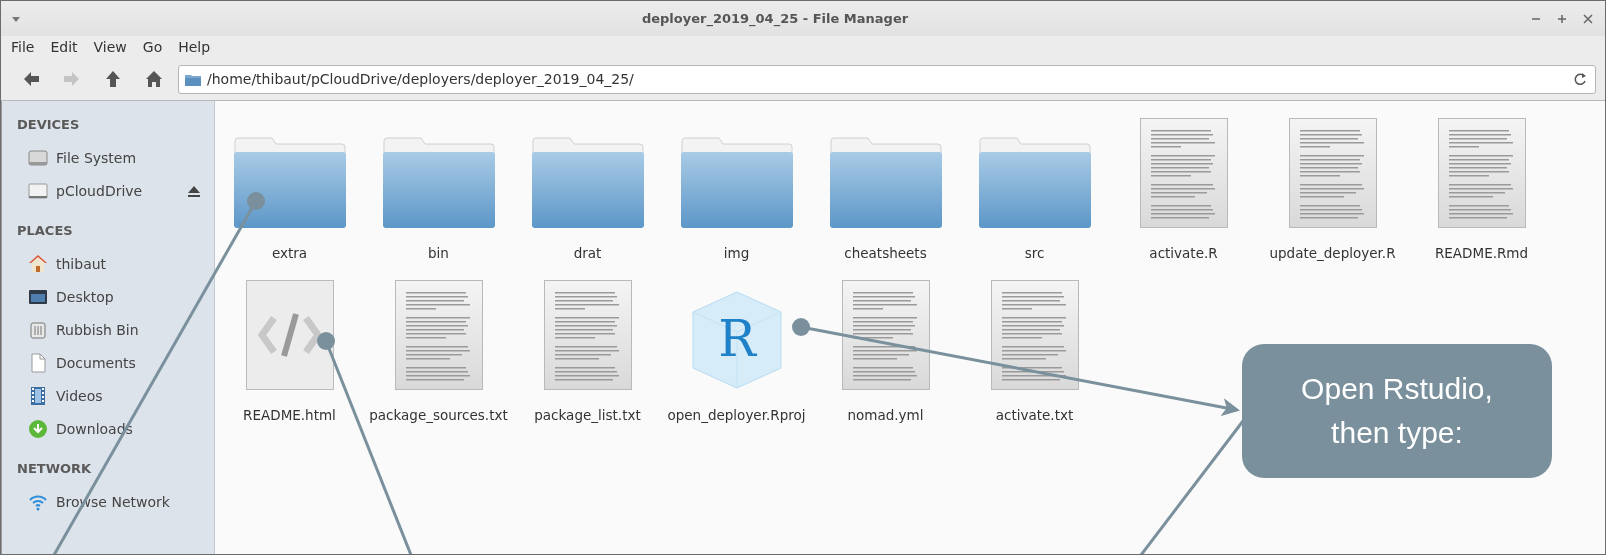 The image size is (1606, 555). Describe the element at coordinates (1332, 253) in the screenshot. I see `file-name: update_deployer.R` at that location.